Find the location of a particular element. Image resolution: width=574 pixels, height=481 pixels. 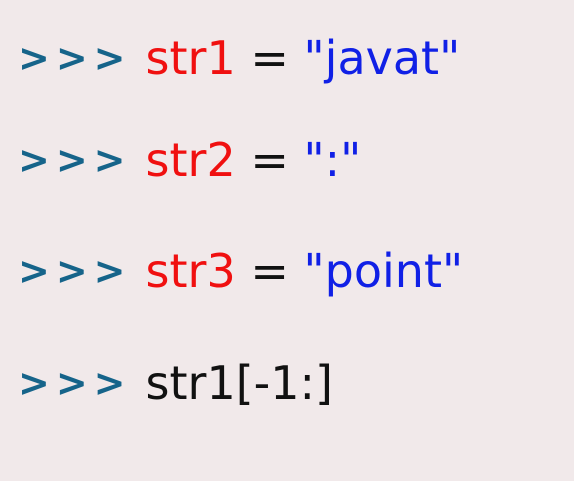

string-literal: "javat" is located at coordinates (382, 58).